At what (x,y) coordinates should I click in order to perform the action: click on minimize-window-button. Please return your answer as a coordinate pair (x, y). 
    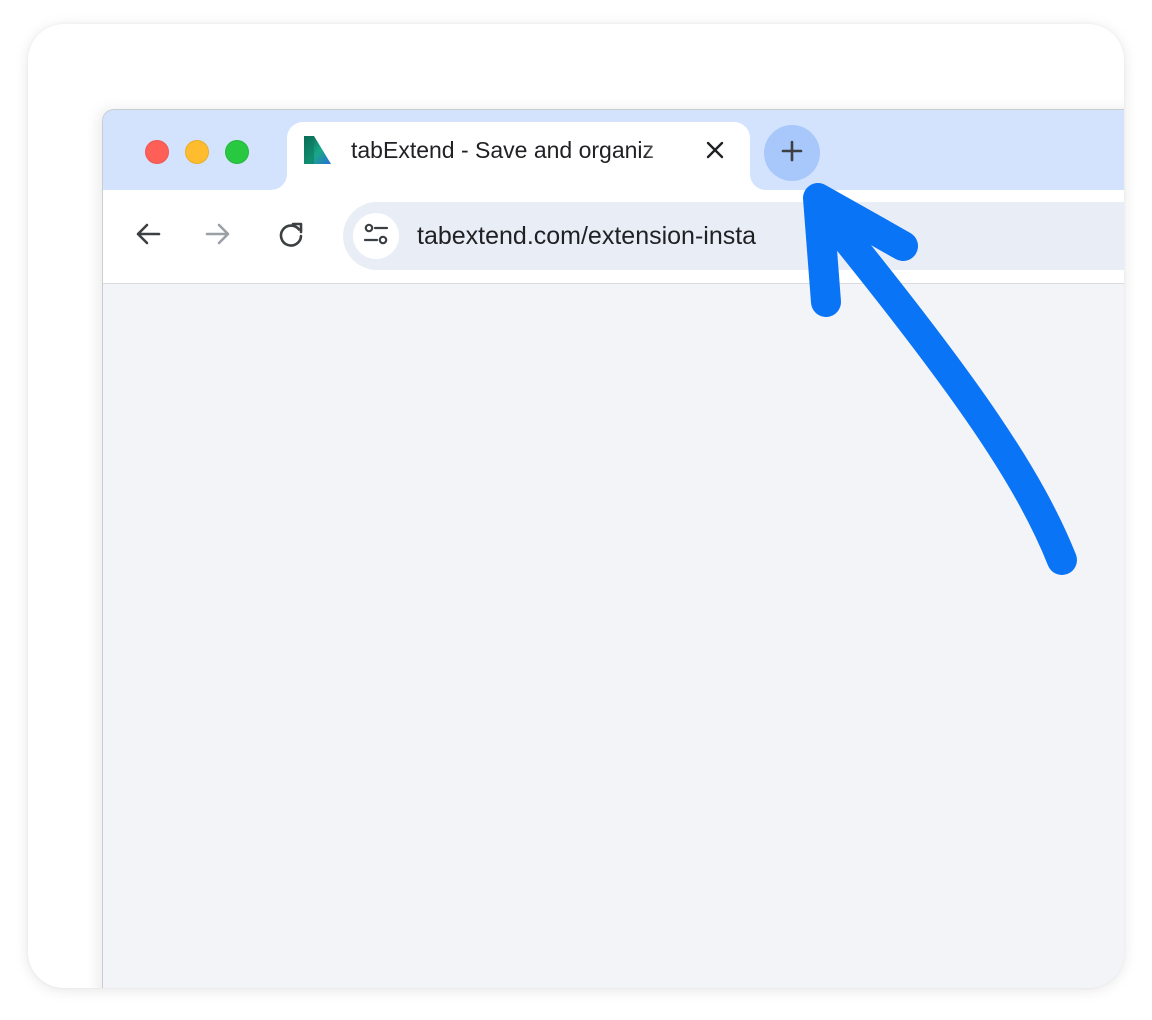
    Looking at the image, I should click on (197, 152).